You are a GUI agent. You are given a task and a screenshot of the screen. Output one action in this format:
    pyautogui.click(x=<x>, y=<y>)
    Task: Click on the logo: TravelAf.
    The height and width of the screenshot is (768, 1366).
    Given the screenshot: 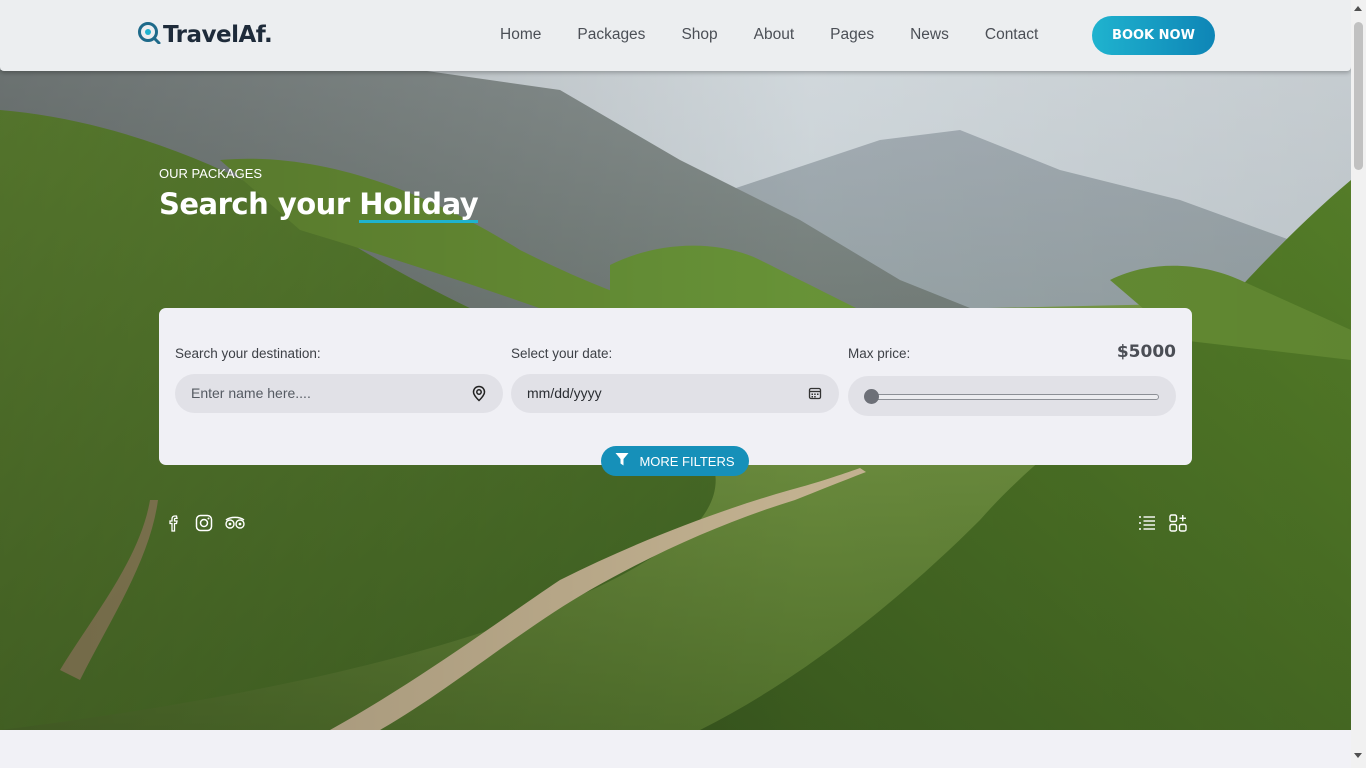 What is the action you would take?
    pyautogui.click(x=205, y=34)
    